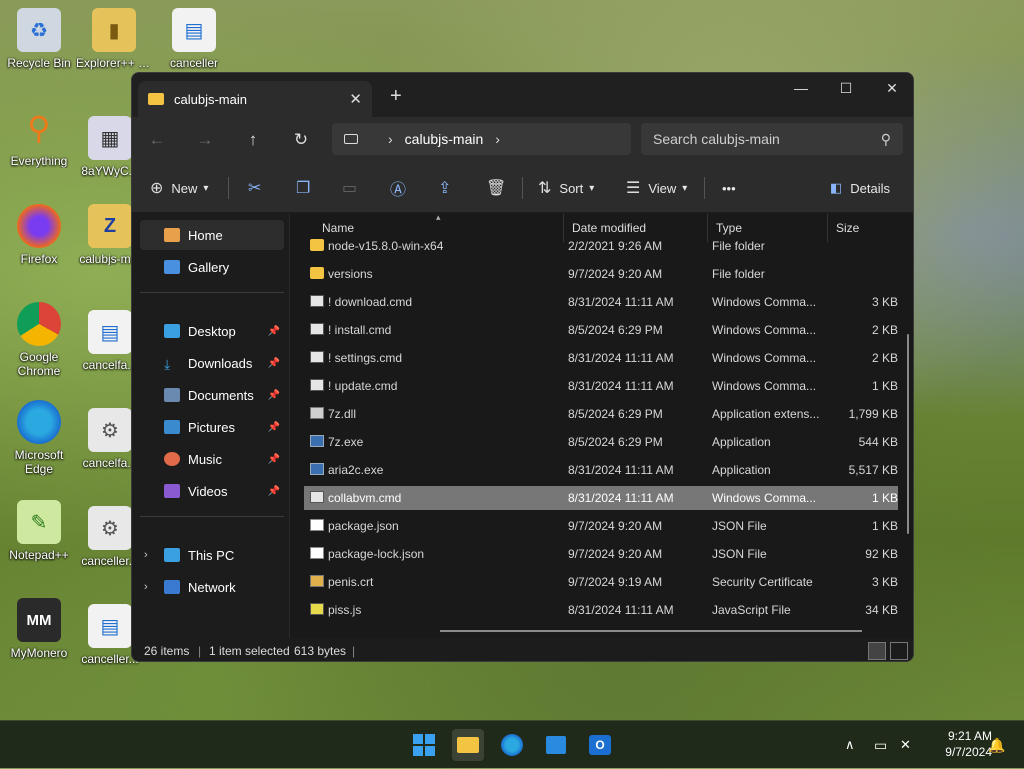 This screenshot has width=1024, height=769. Describe the element at coordinates (396, 96) in the screenshot. I see `new-tab-button: +` at that location.